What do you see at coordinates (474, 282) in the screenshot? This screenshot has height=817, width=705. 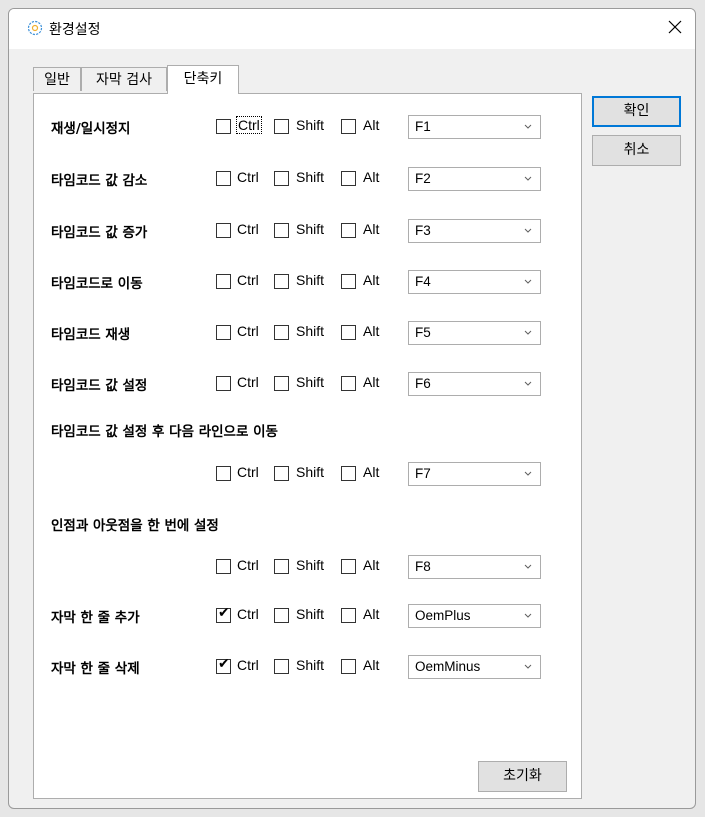 I see `key-select: F4` at bounding box center [474, 282].